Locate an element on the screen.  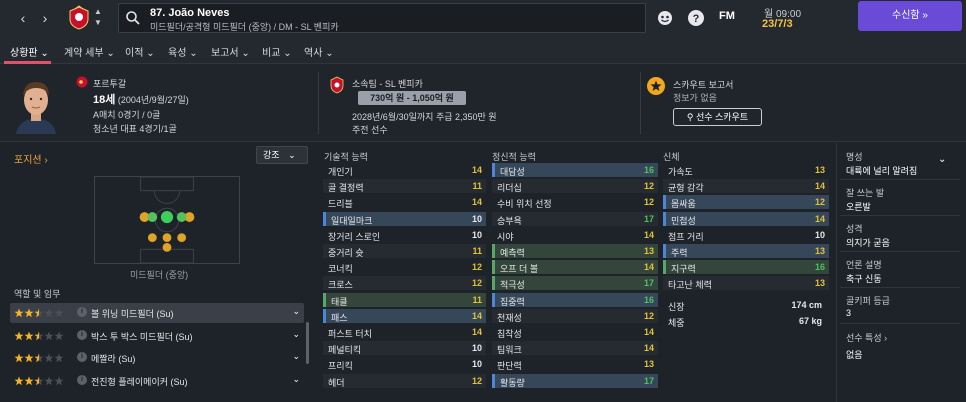
player-traits-link: 선수 특성 › is located at coordinates (866, 337).